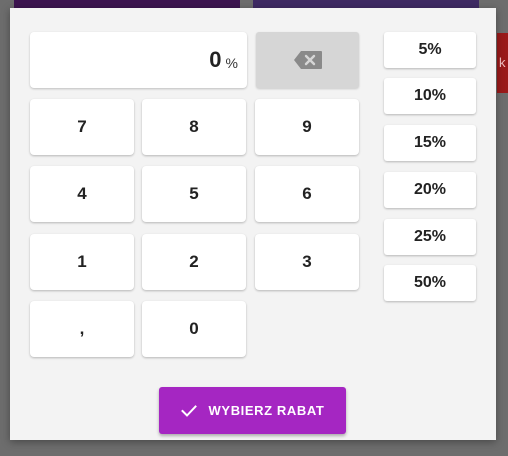 This screenshot has width=508, height=456. What do you see at coordinates (430, 96) in the screenshot?
I see `preset-10-percent: 10%` at bounding box center [430, 96].